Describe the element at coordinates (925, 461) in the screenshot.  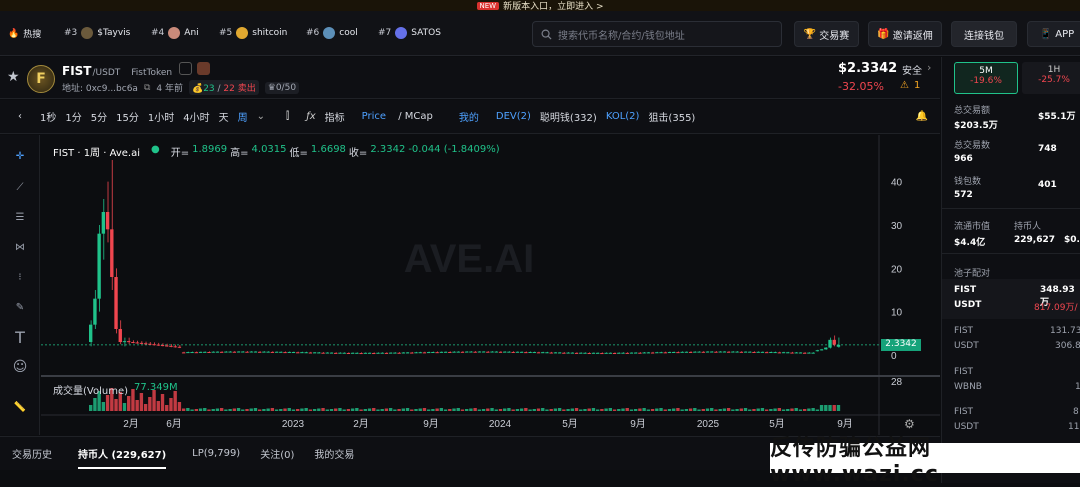
I see `site-watermark: 反传防骗公益网 www.wazi.cc` at that location.